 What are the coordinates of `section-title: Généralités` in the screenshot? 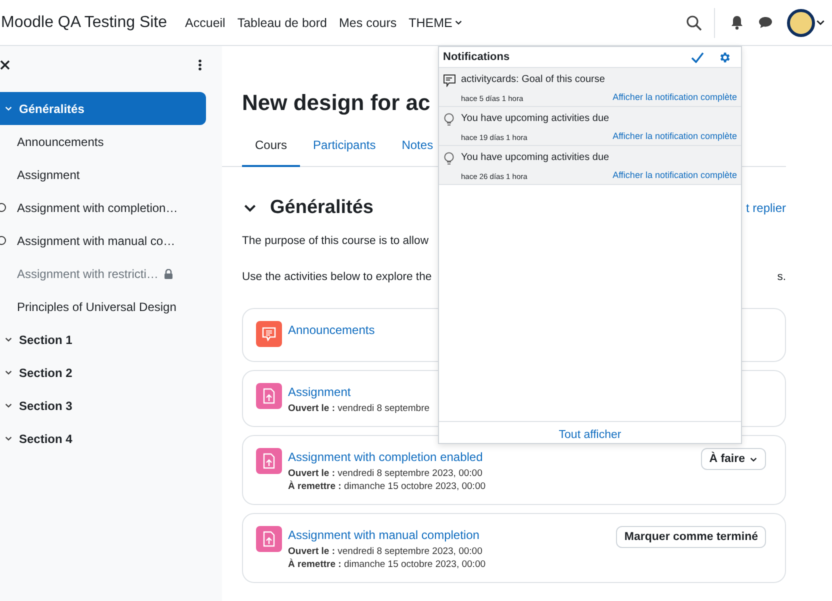 It's located at (322, 208).